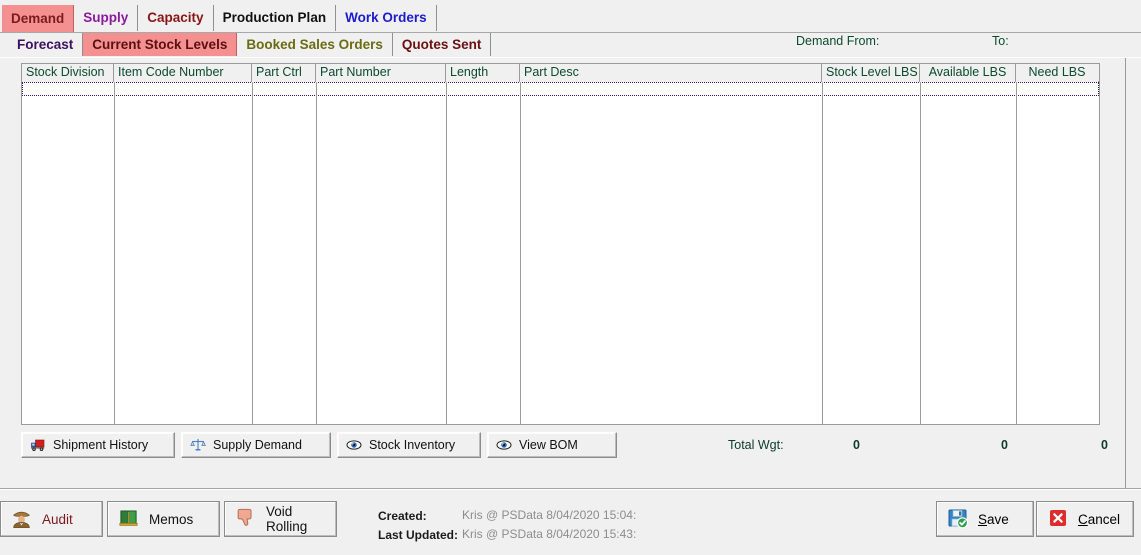 The image size is (1141, 555). What do you see at coordinates (483, 73) in the screenshot?
I see `grid-column-header: Length` at bounding box center [483, 73].